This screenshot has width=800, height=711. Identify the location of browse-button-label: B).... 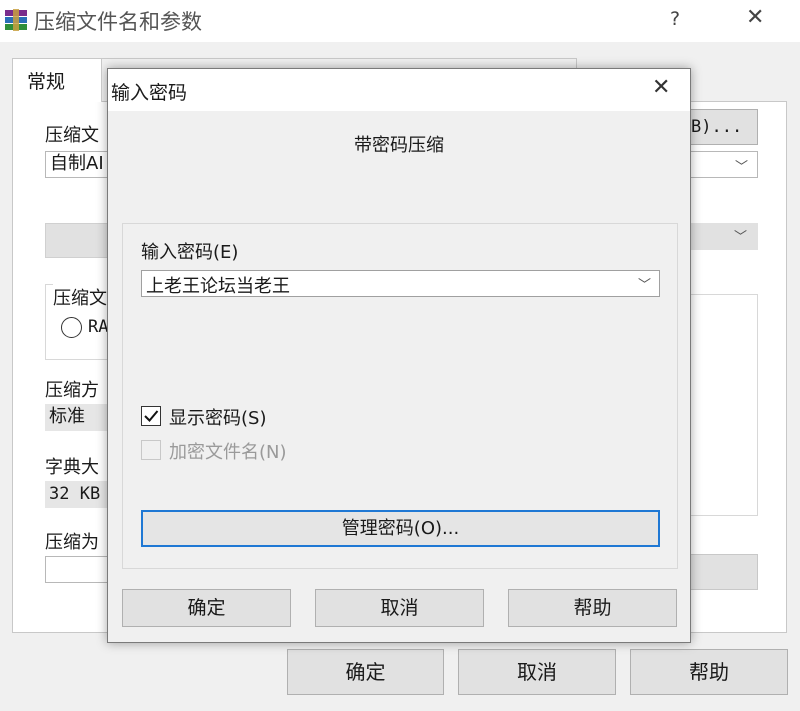
(717, 127).